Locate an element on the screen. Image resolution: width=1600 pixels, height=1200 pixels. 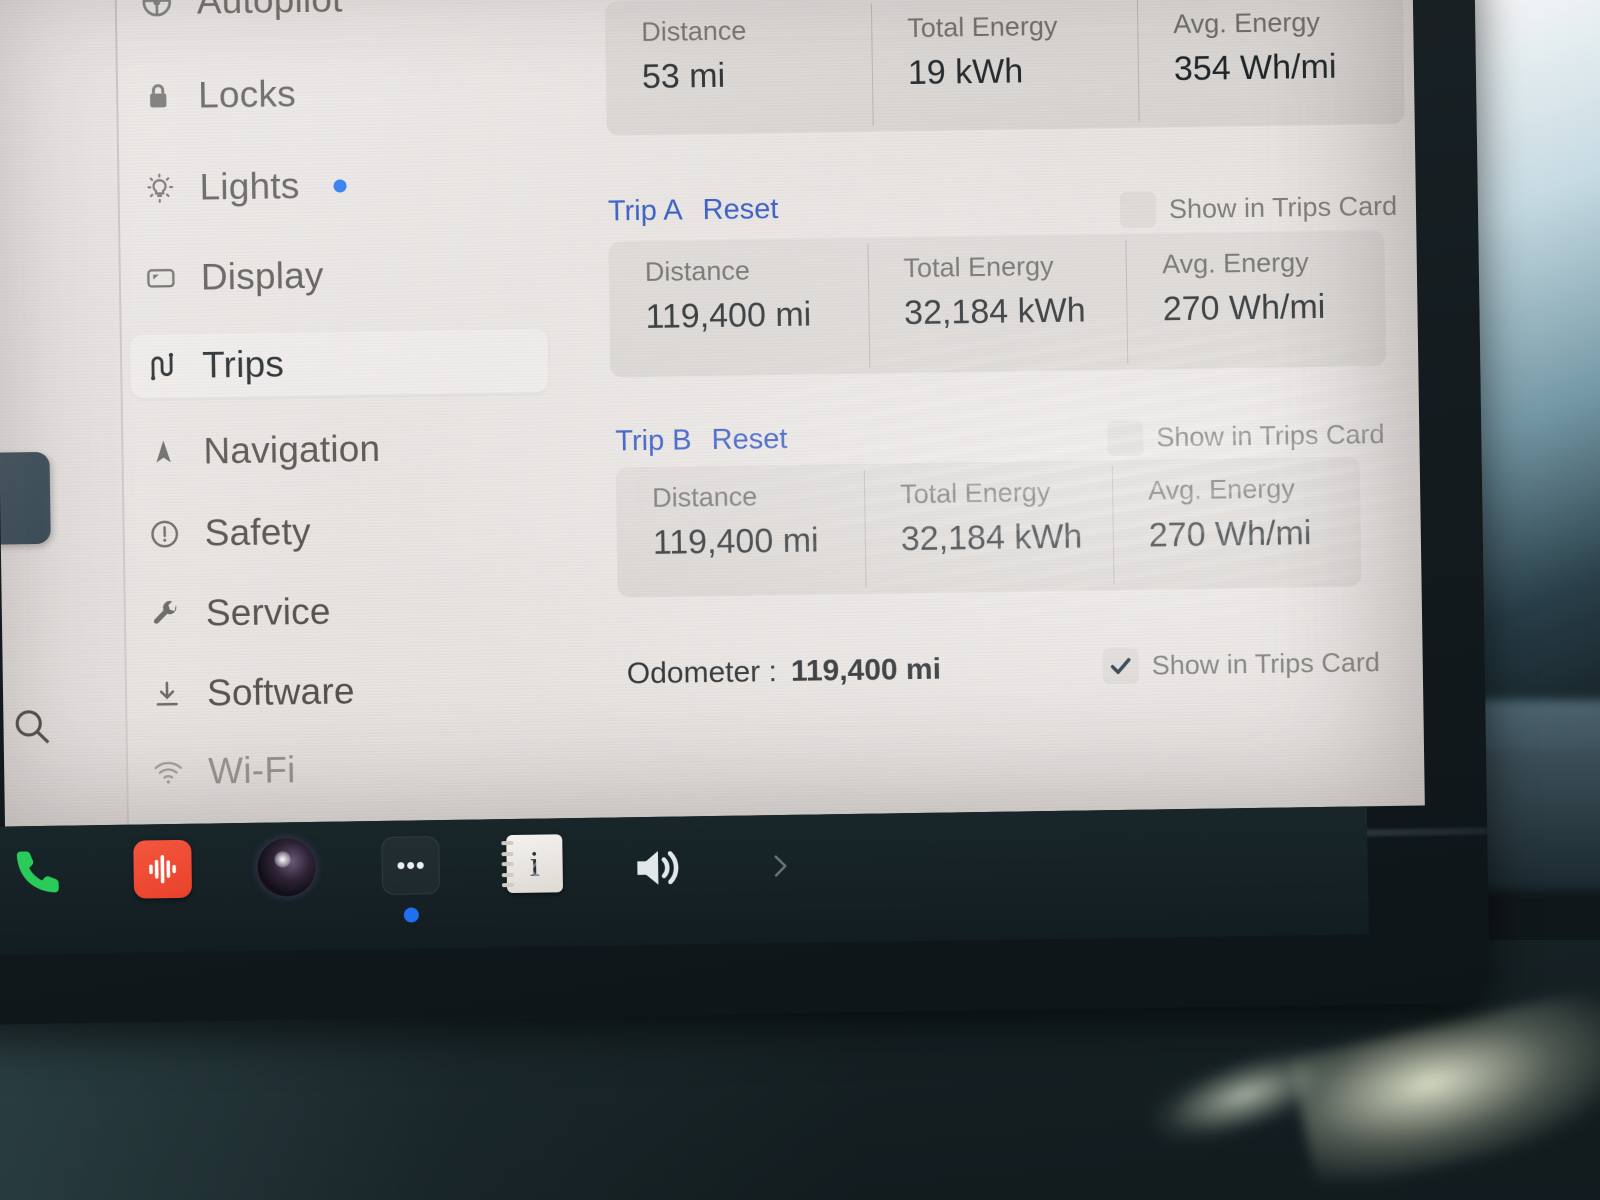
bottom-taskbar: i is located at coordinates (684, 881).